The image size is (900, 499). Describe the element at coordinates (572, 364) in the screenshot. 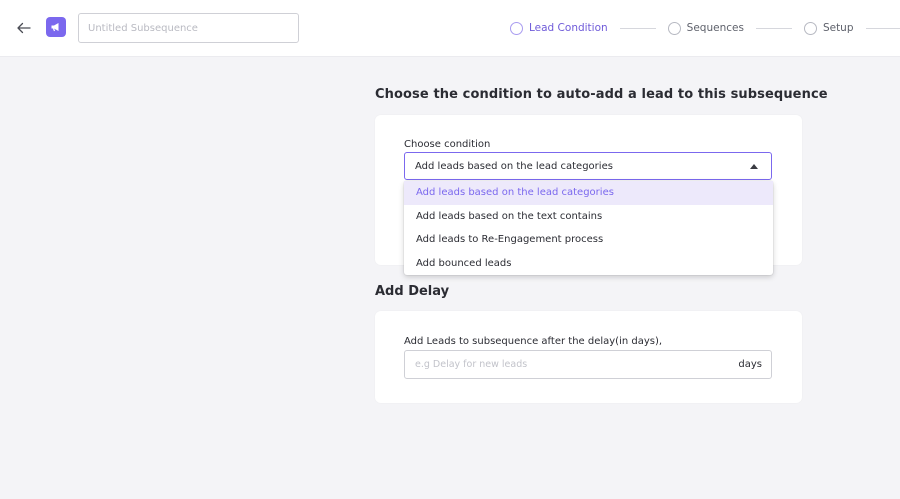

I see `delay-days-input` at that location.